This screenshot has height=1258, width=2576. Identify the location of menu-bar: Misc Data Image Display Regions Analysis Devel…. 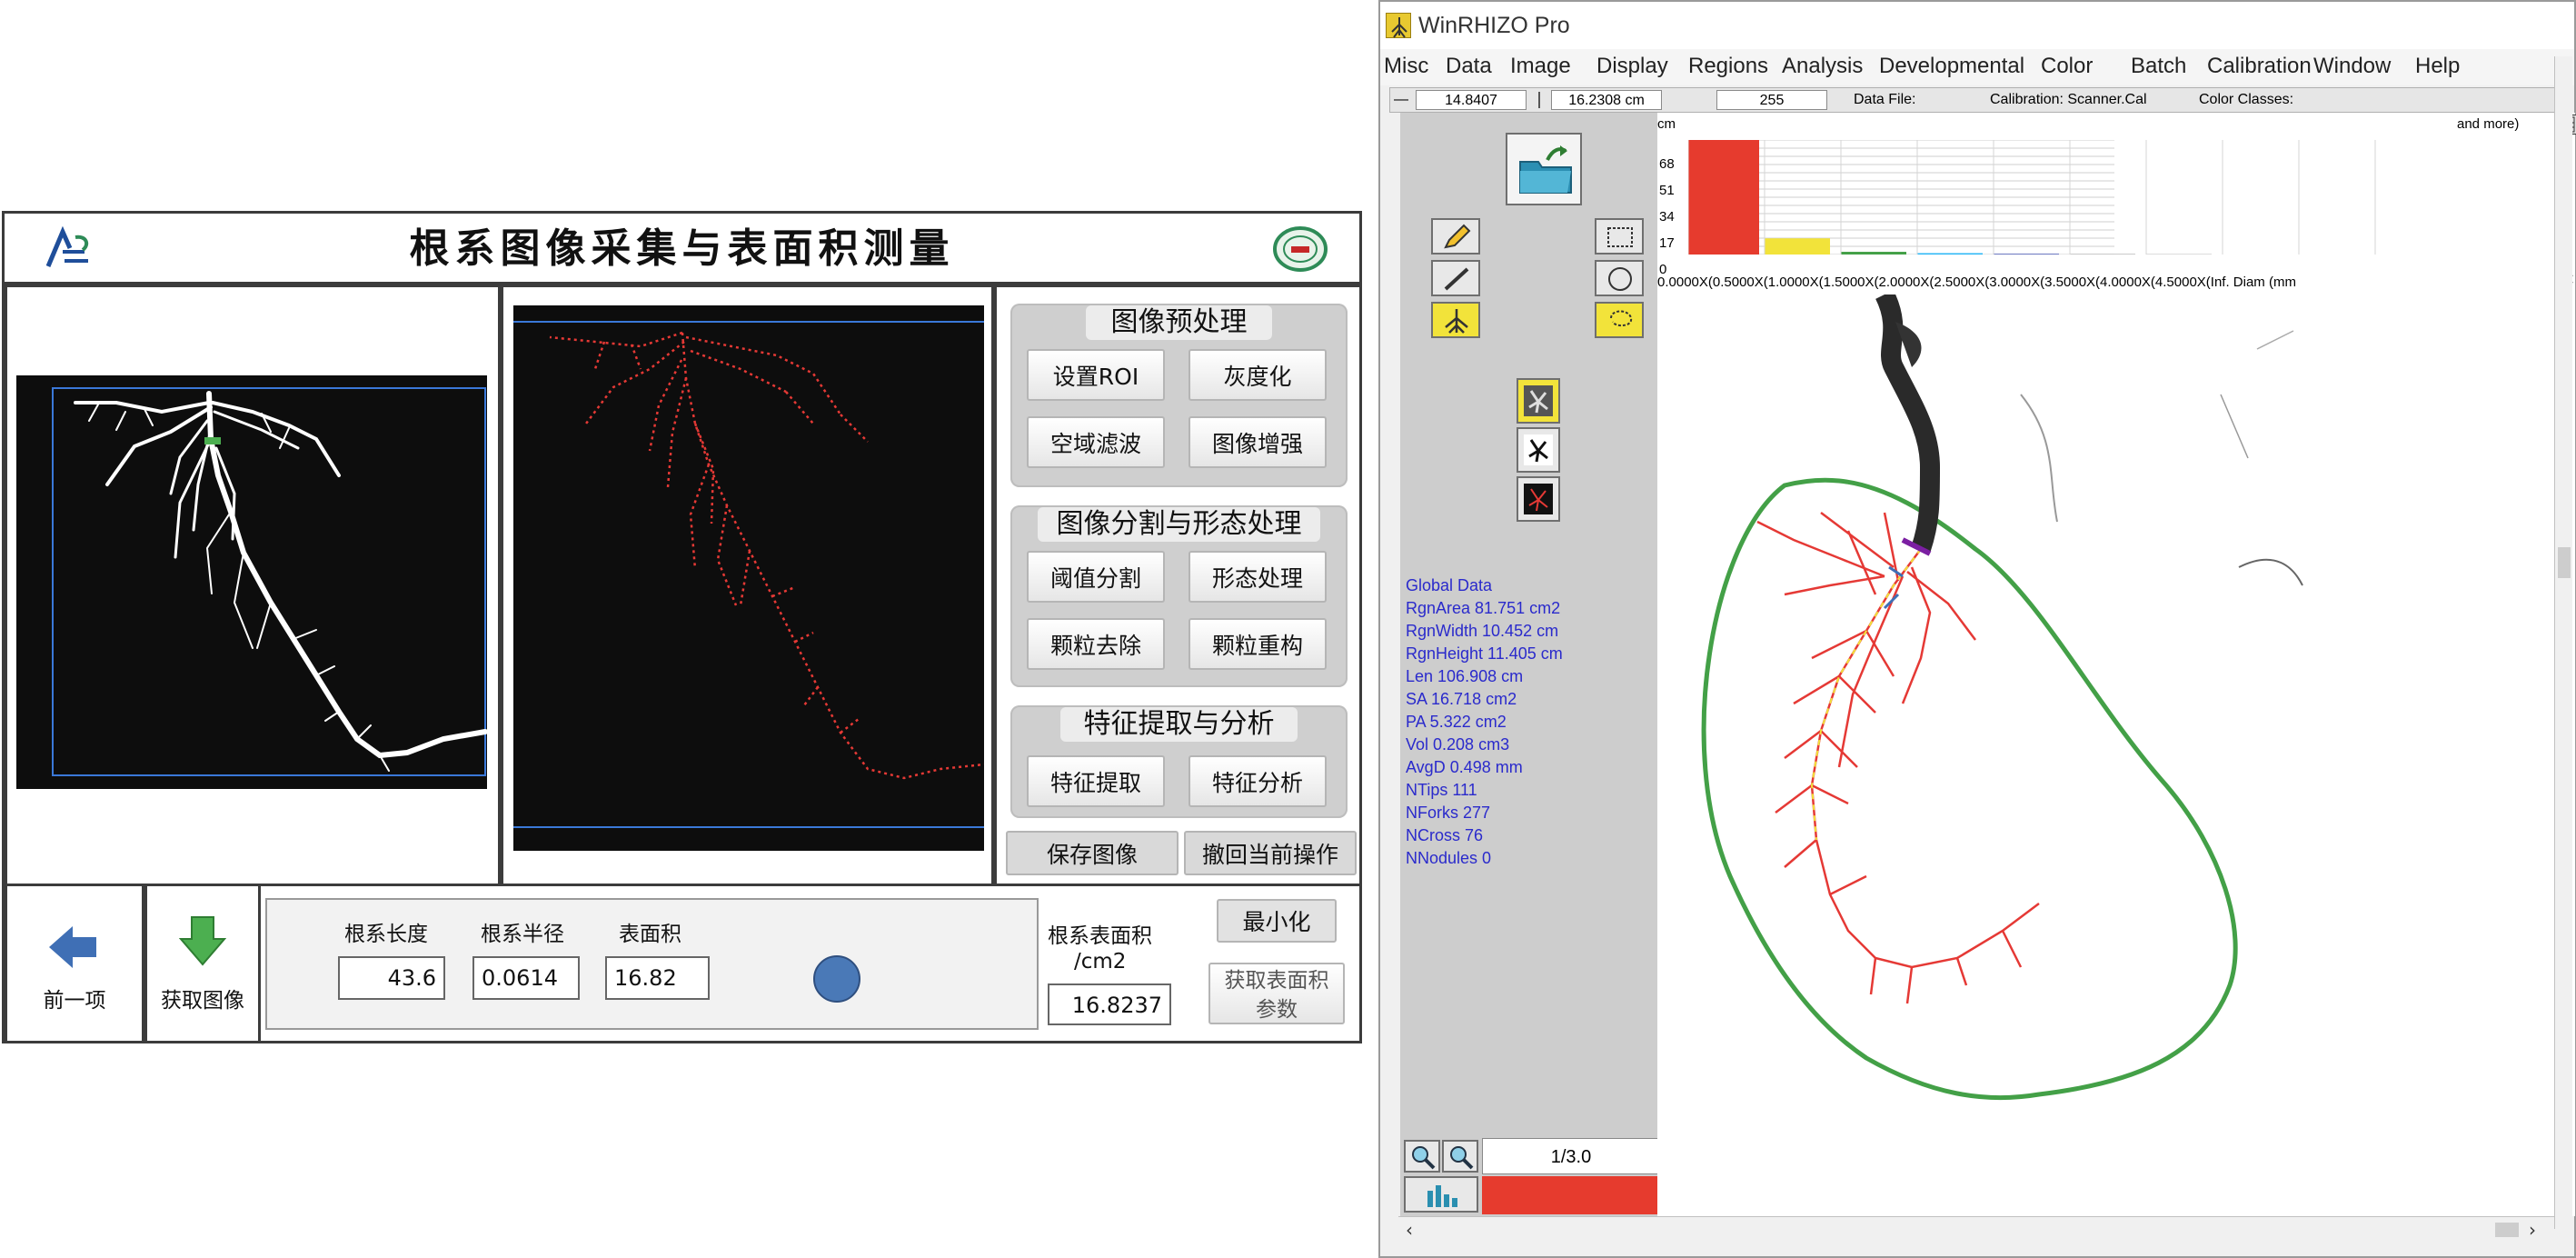
(1977, 67).